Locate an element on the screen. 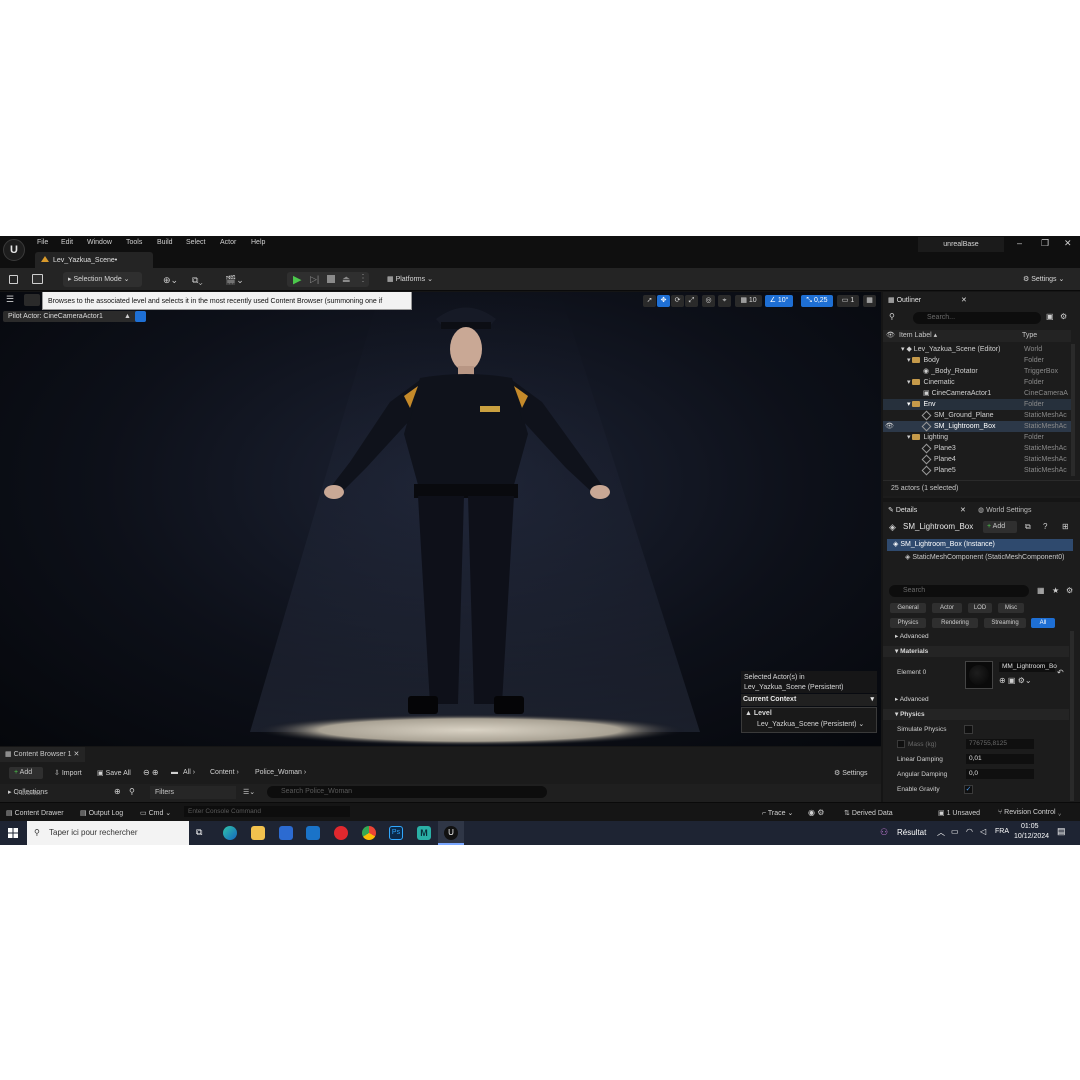  console-input: Enter Console Command is located at coordinates (267, 811).